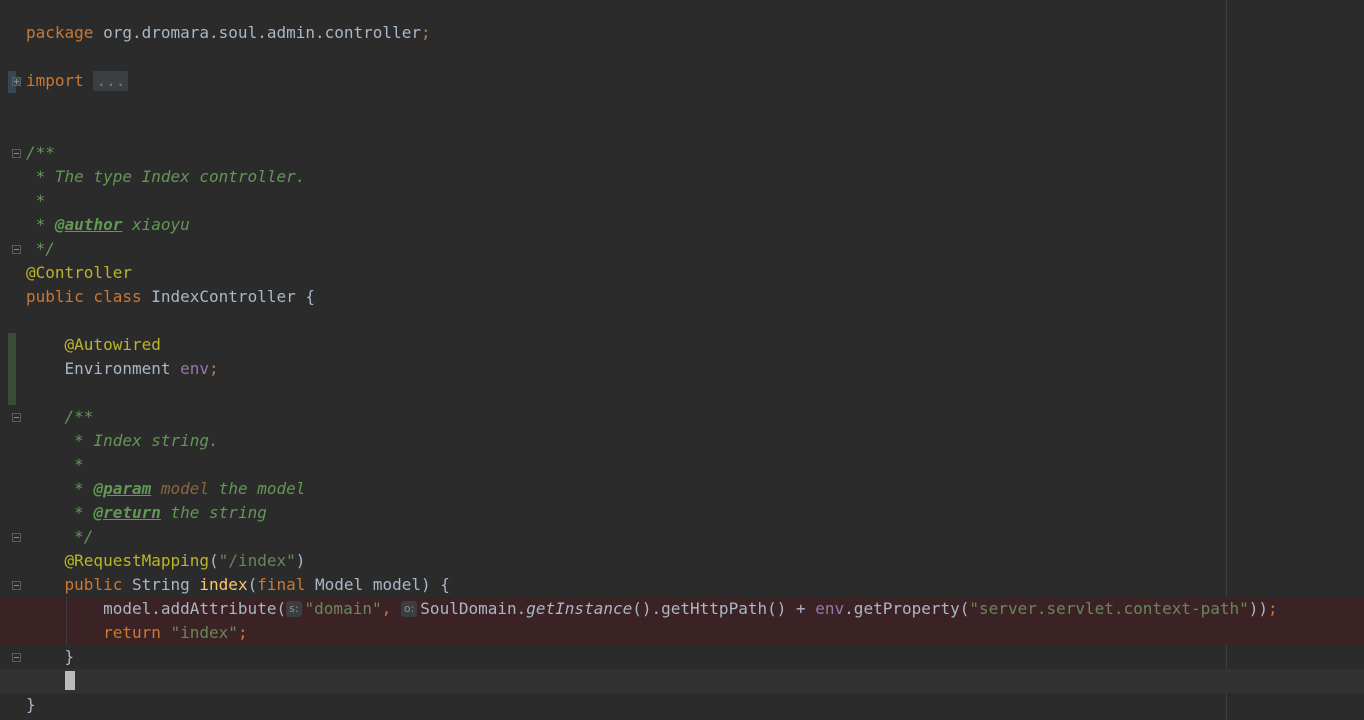  I want to click on code-token: xiaoyu, so click(156, 224).